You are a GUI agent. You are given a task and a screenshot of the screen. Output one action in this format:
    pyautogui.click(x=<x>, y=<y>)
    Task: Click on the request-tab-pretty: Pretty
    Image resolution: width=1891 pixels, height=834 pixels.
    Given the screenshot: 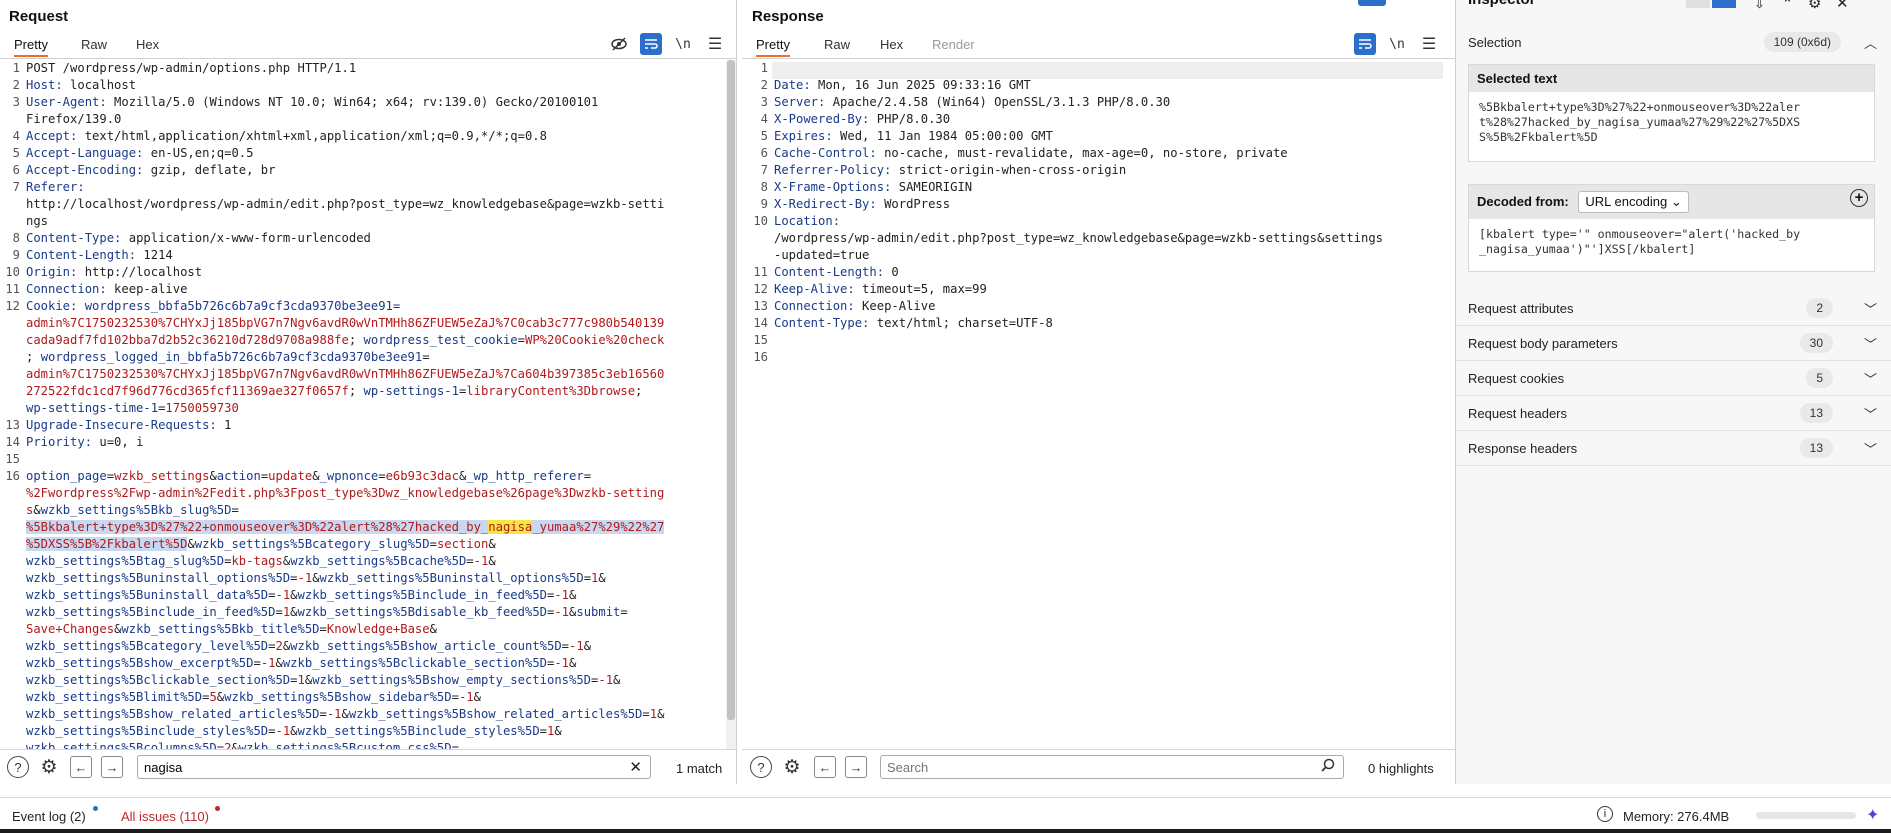 What is the action you would take?
    pyautogui.click(x=31, y=47)
    